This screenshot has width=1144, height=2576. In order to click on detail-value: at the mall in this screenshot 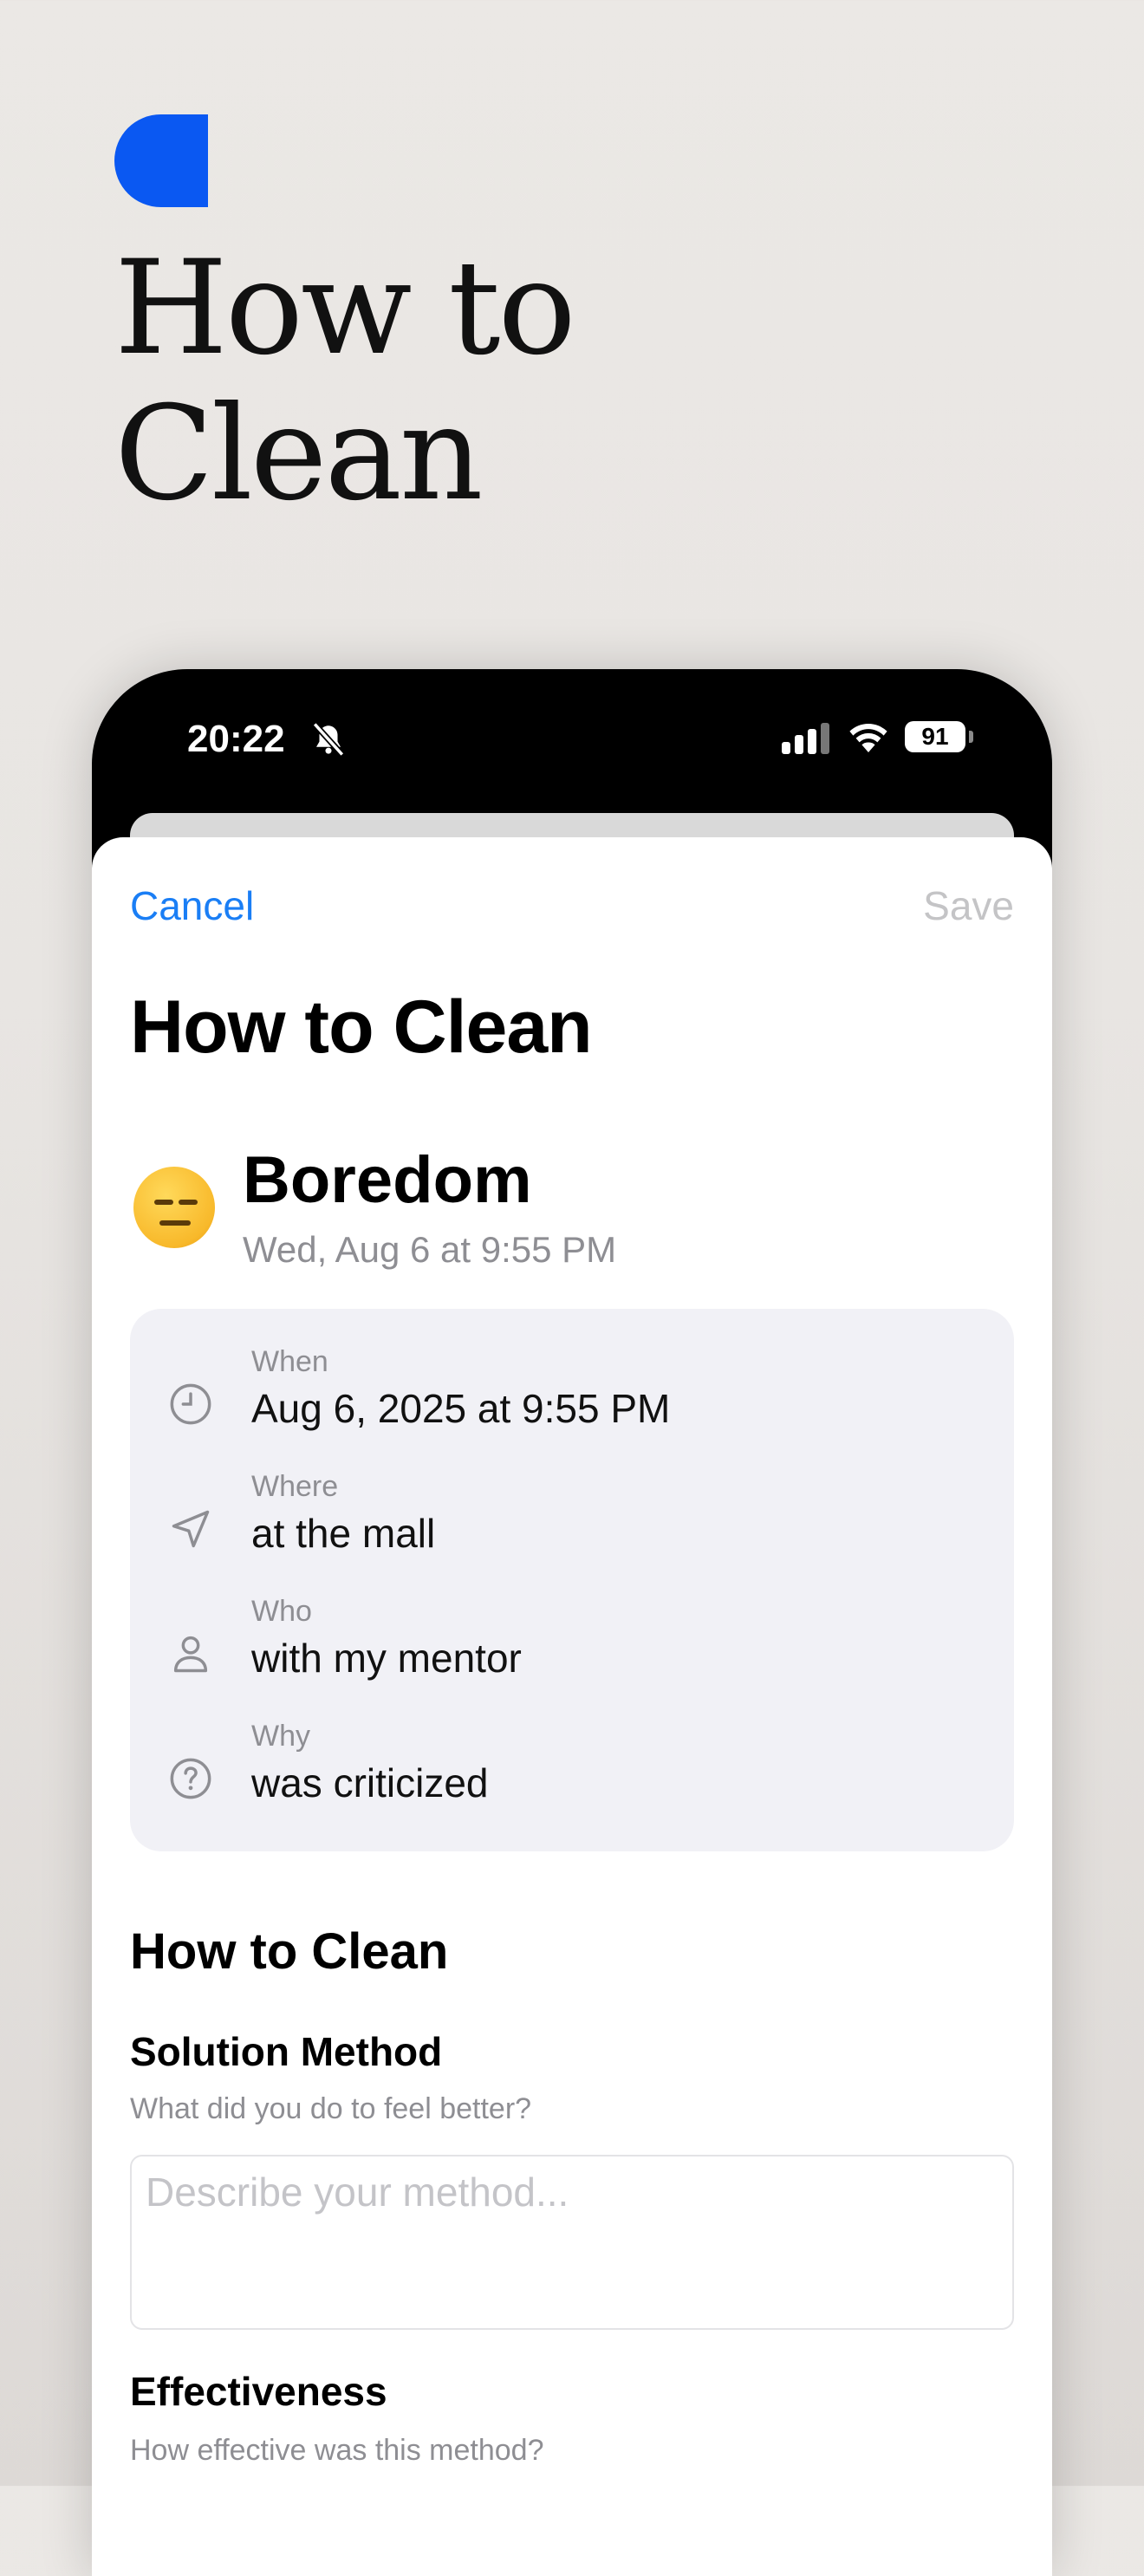, I will do `click(343, 1533)`.